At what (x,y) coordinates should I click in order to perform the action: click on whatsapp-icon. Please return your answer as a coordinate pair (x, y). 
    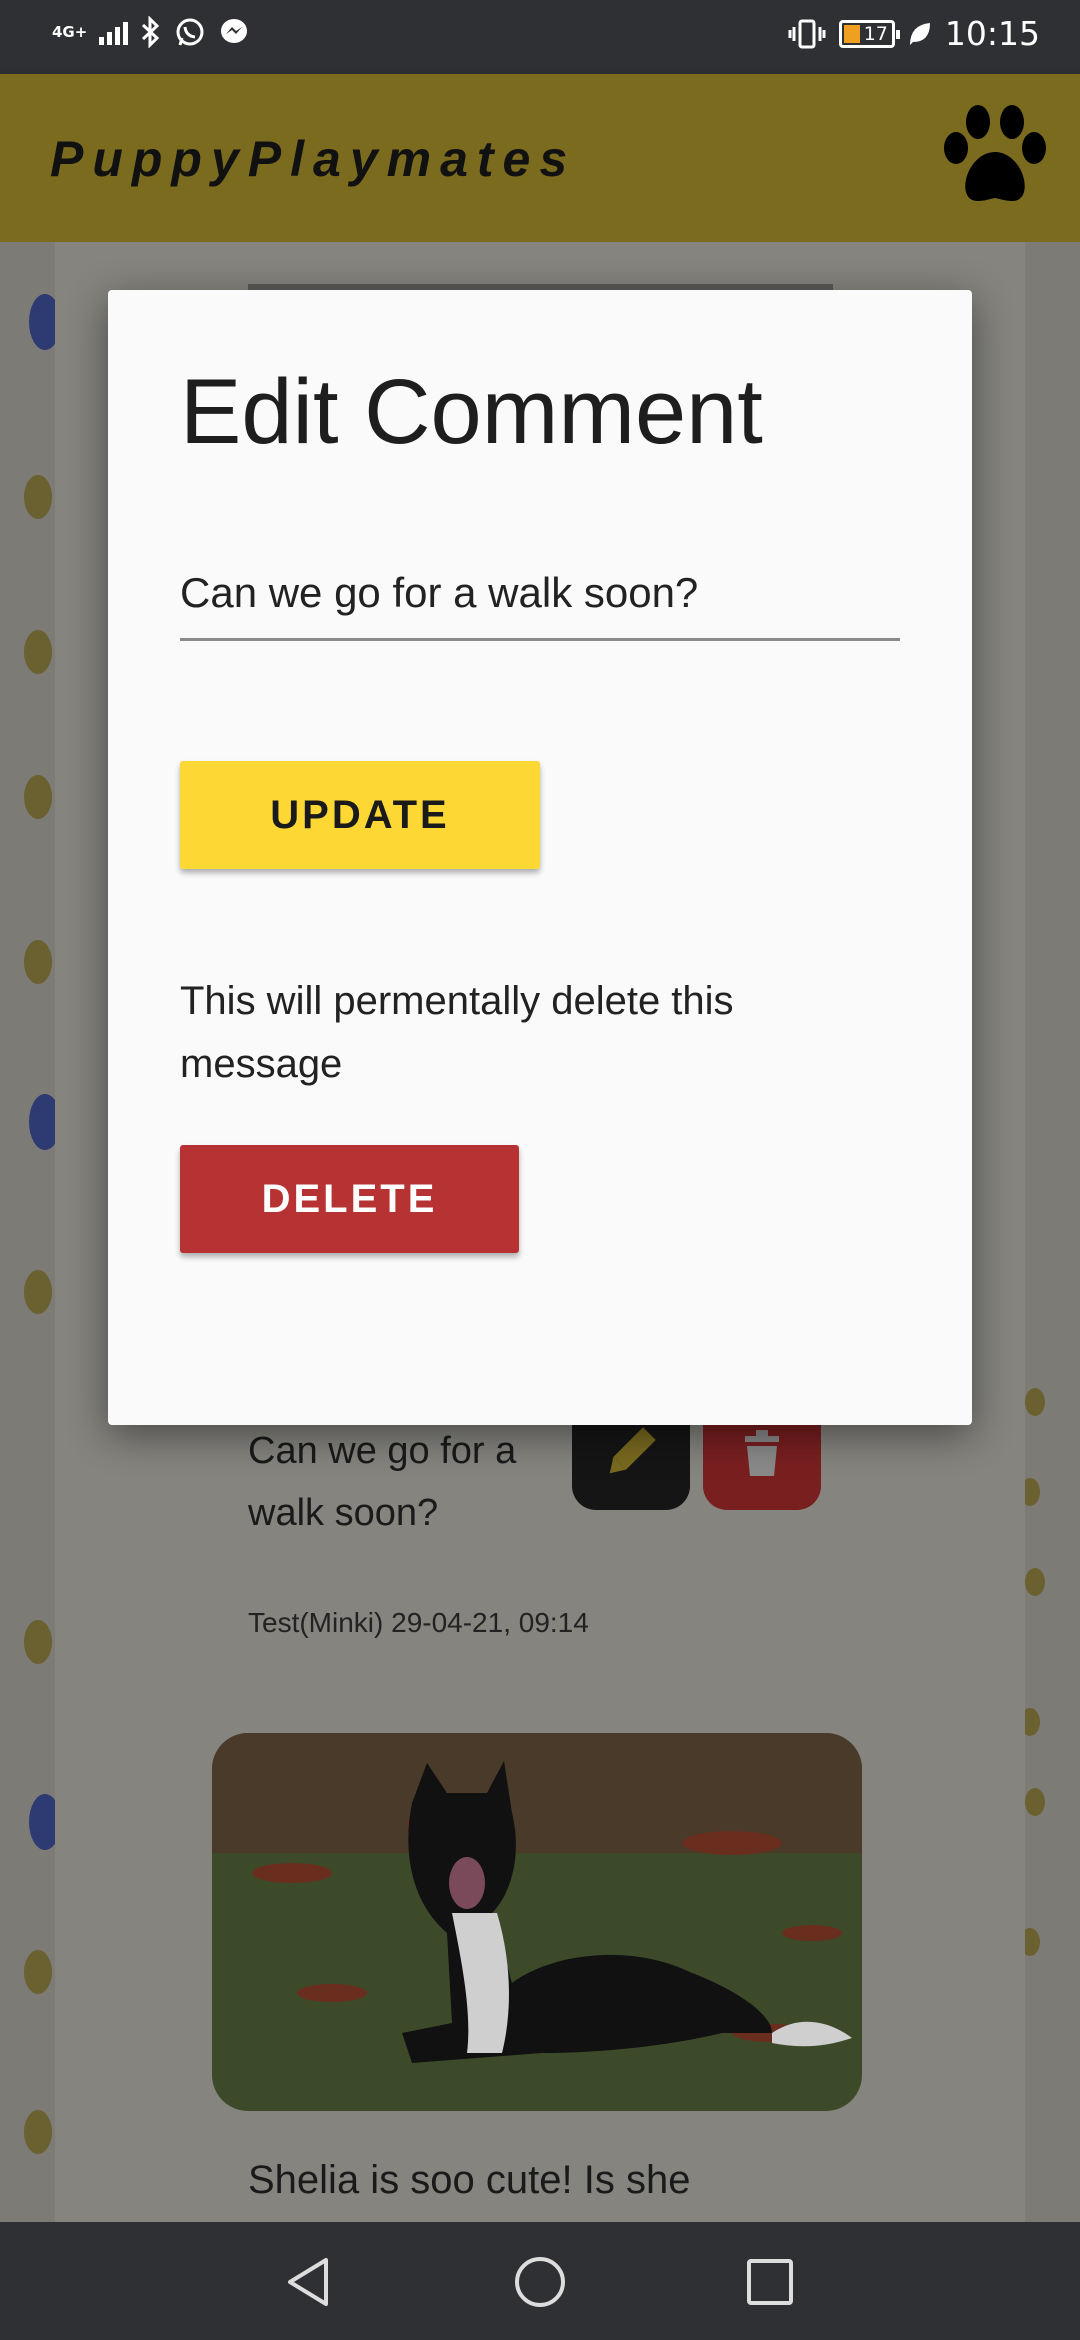
    Looking at the image, I should click on (190, 32).